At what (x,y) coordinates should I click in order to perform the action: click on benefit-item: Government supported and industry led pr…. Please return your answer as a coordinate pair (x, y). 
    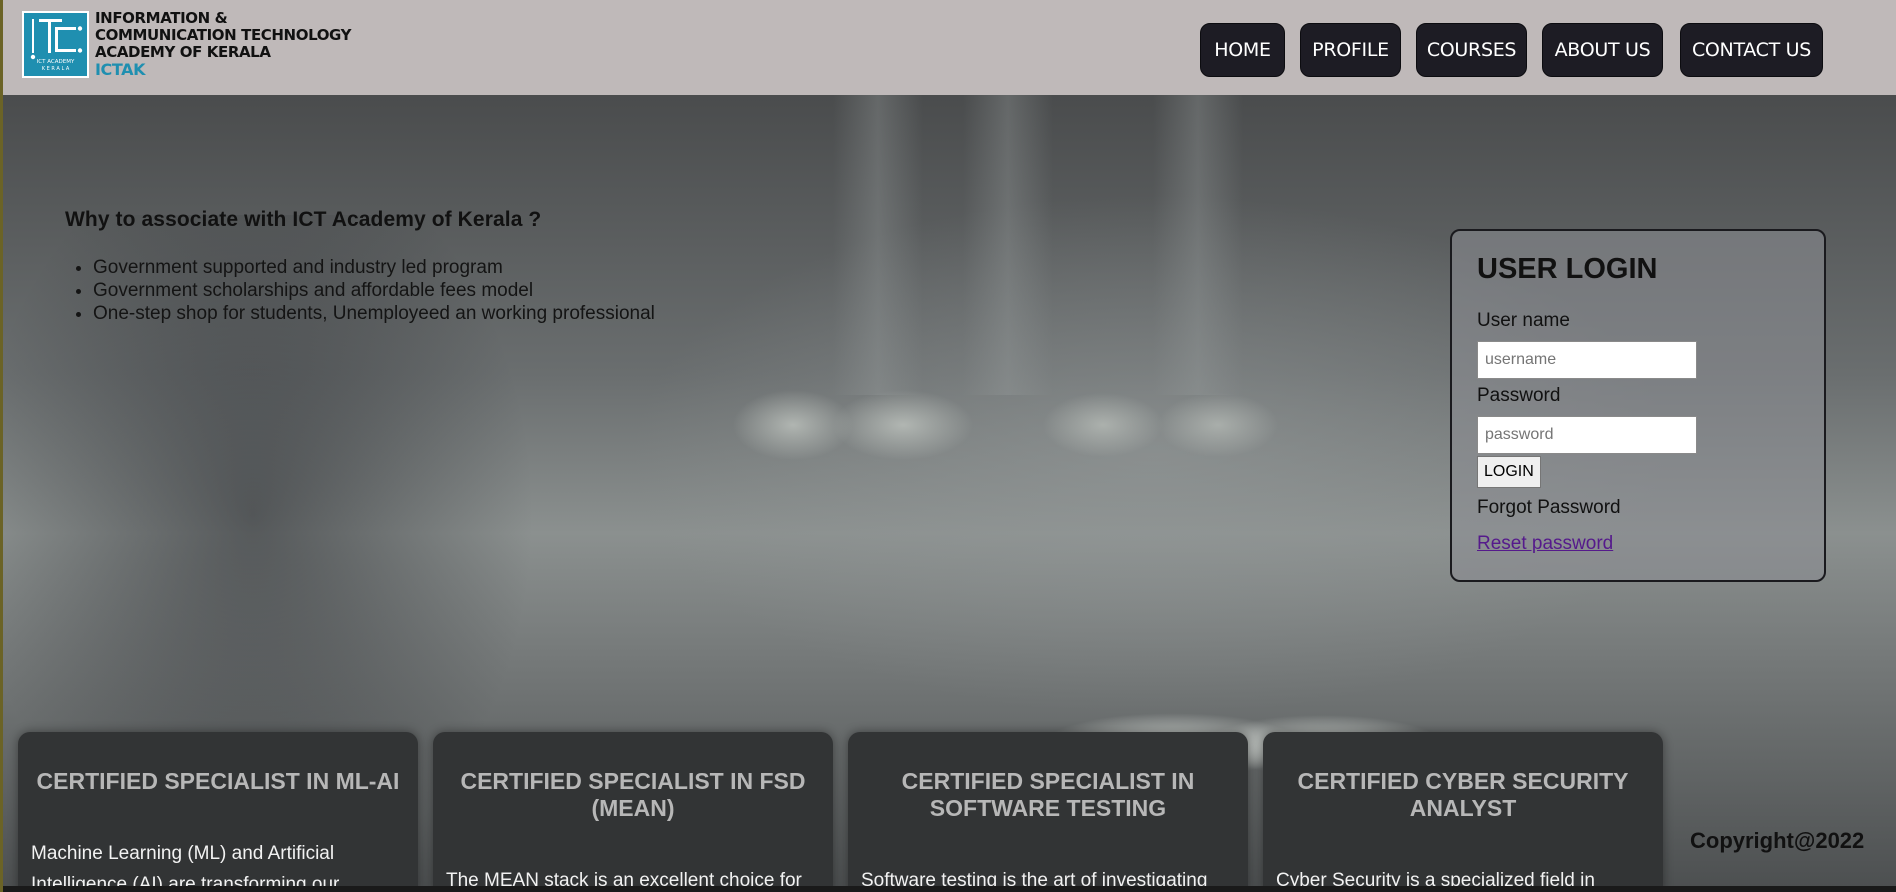
    Looking at the image, I should click on (374, 267).